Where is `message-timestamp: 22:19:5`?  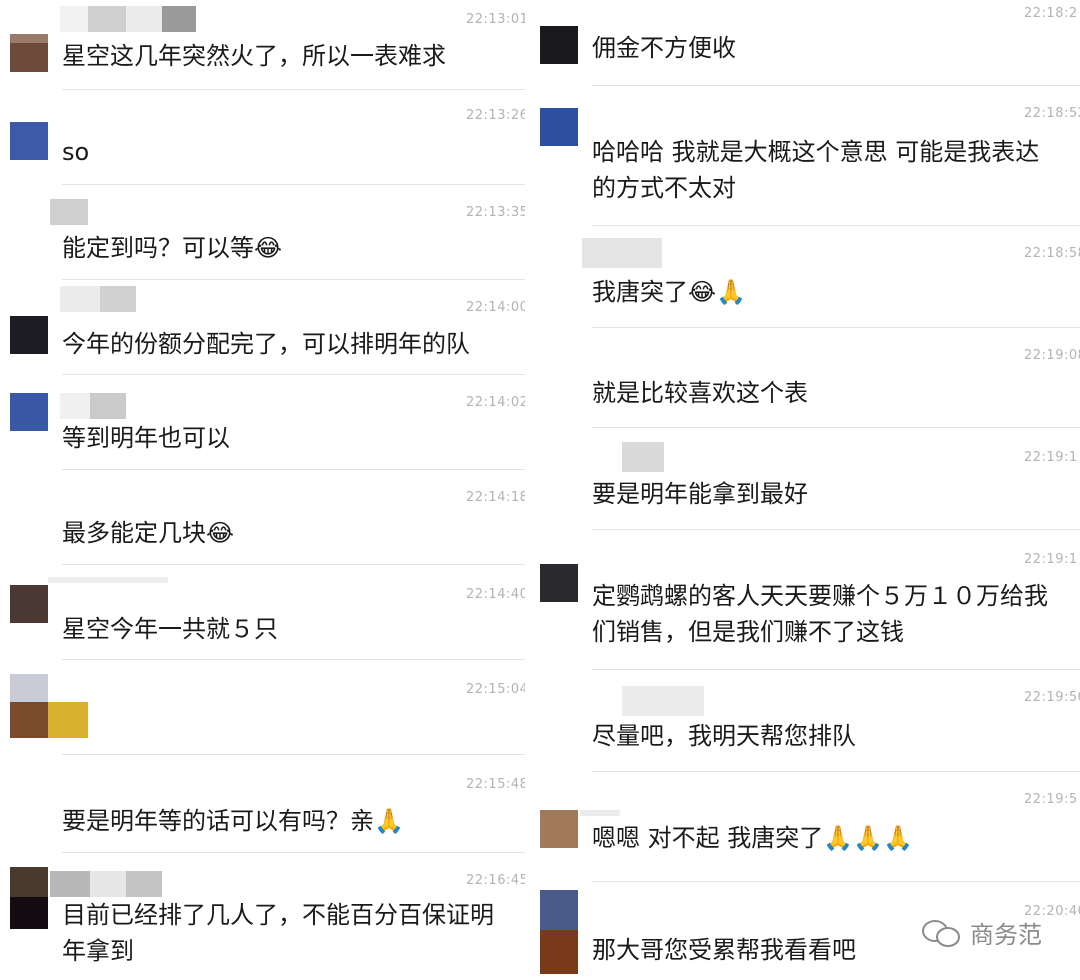 message-timestamp: 22:19:5 is located at coordinates (1051, 799).